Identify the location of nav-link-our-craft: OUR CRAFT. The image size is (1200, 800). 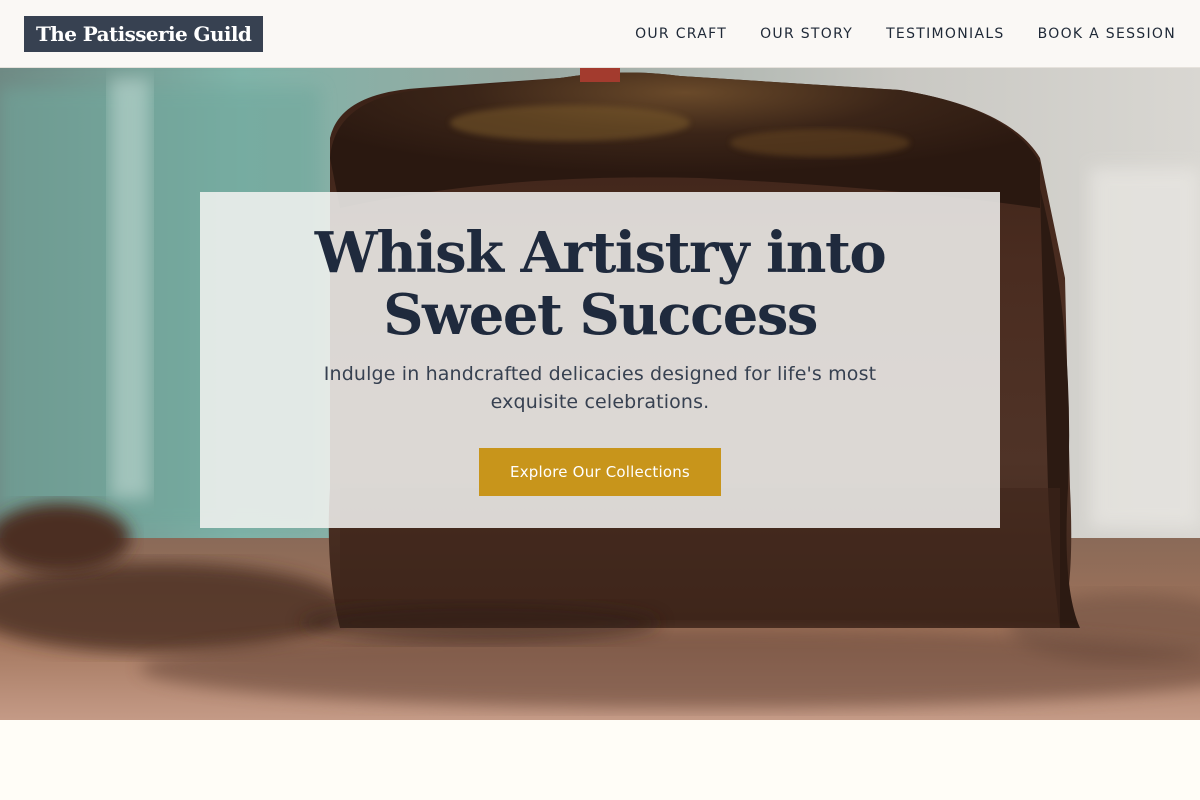
(681, 34).